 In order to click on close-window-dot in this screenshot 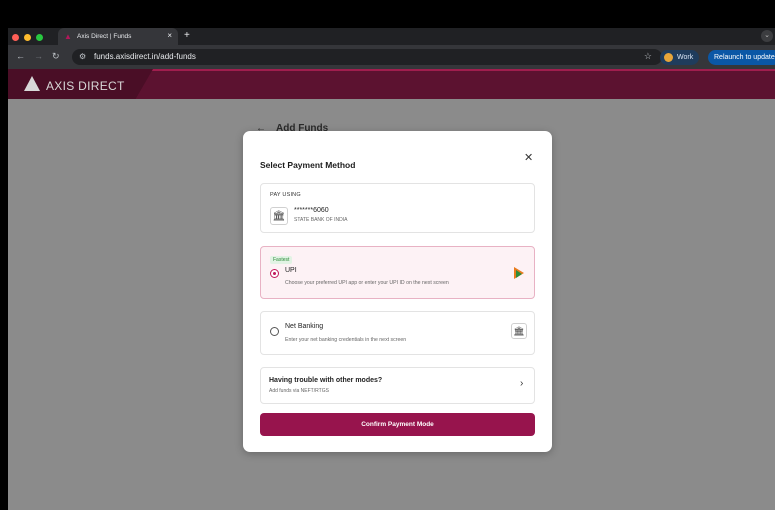, I will do `click(15, 37)`.